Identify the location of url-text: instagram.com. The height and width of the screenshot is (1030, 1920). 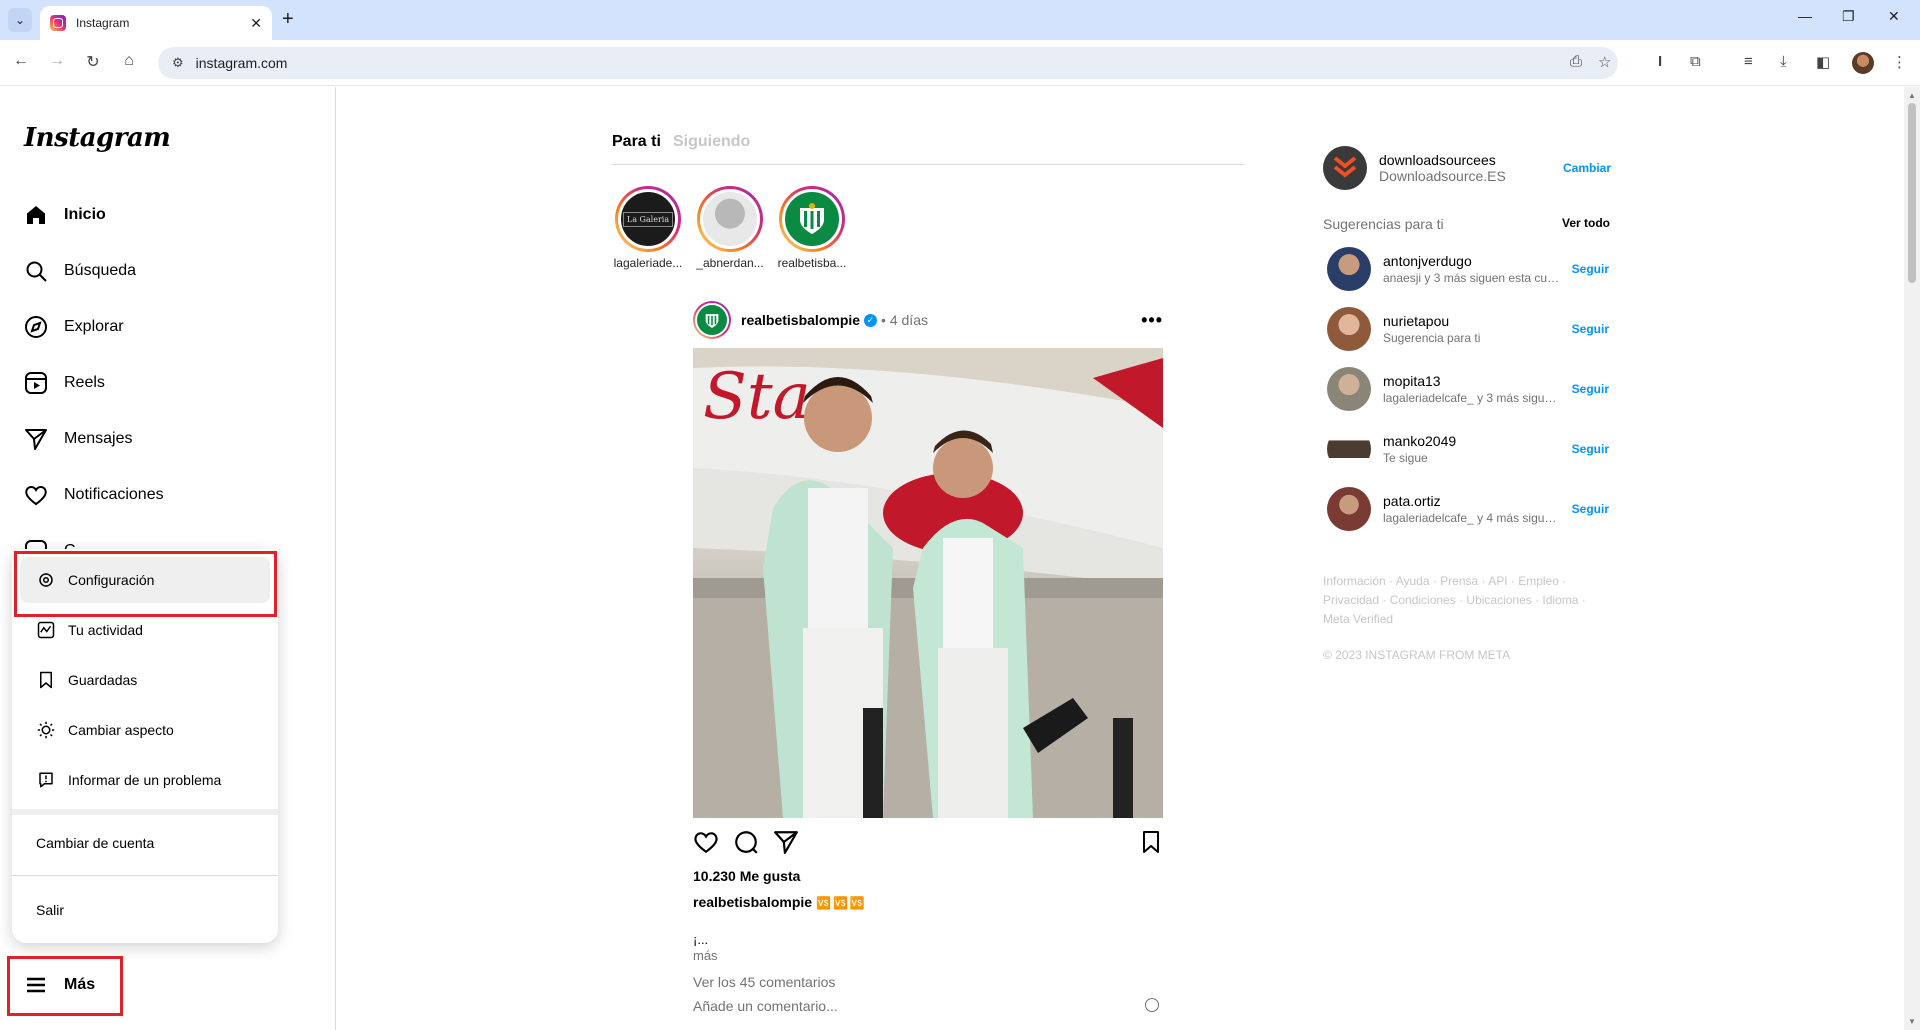
(241, 63).